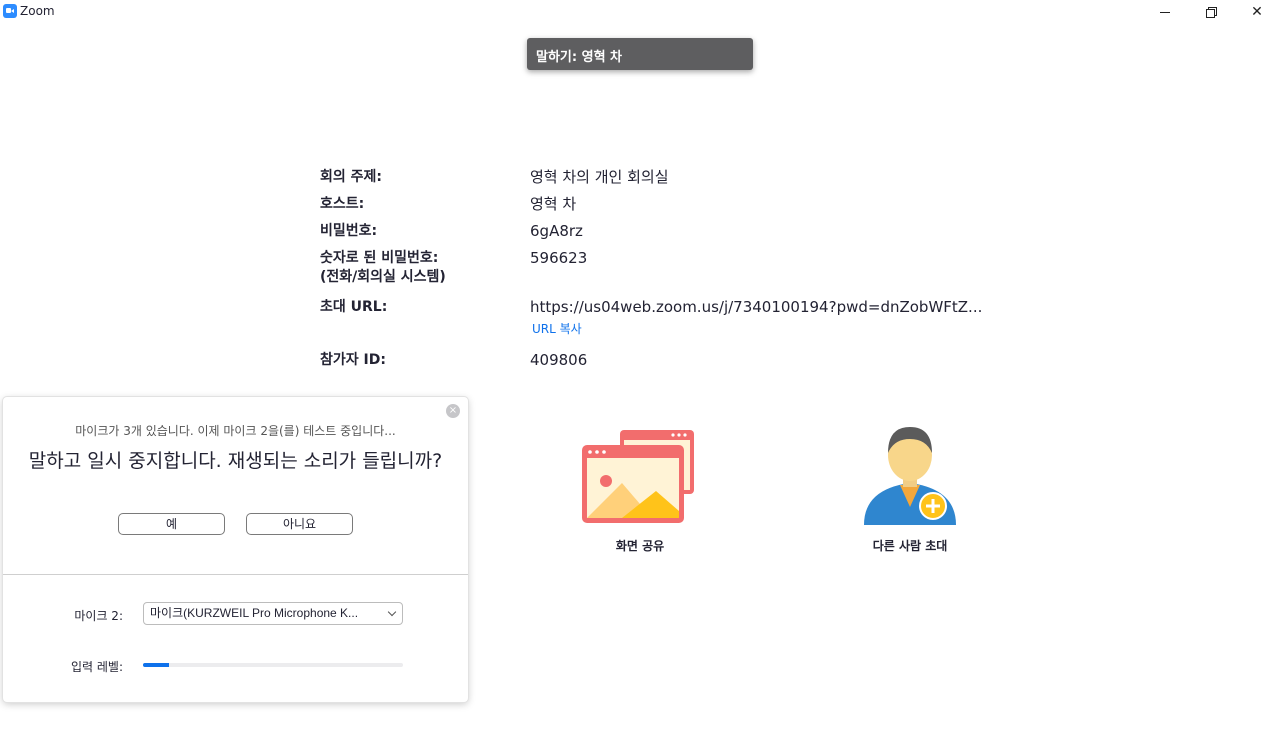  What do you see at coordinates (559, 258) in the screenshot?
I see `numeric-password-value: 596623` at bounding box center [559, 258].